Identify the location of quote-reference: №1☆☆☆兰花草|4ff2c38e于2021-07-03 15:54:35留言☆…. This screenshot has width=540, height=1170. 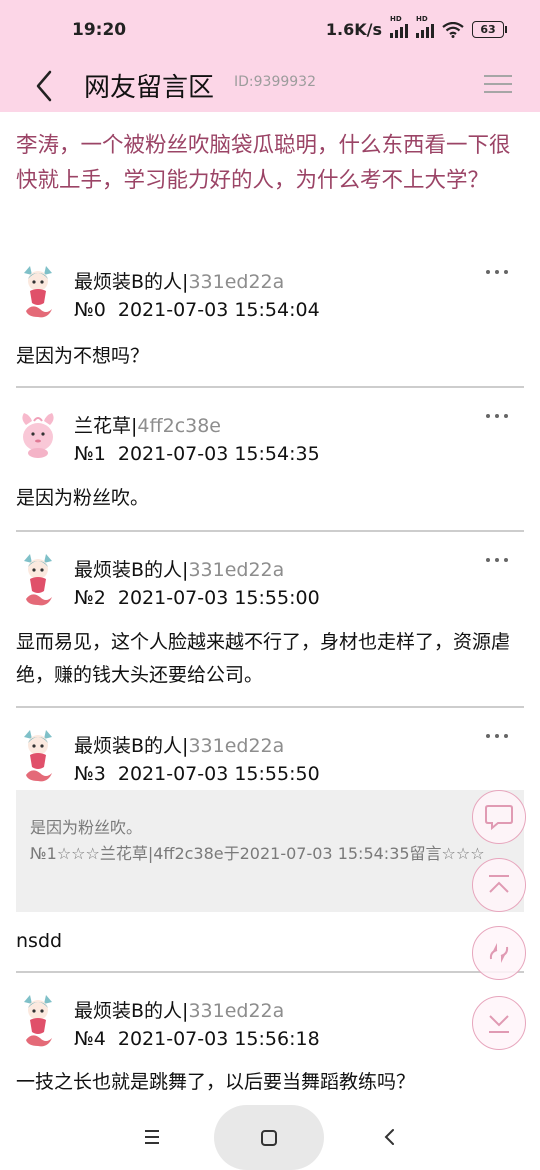
(257, 853).